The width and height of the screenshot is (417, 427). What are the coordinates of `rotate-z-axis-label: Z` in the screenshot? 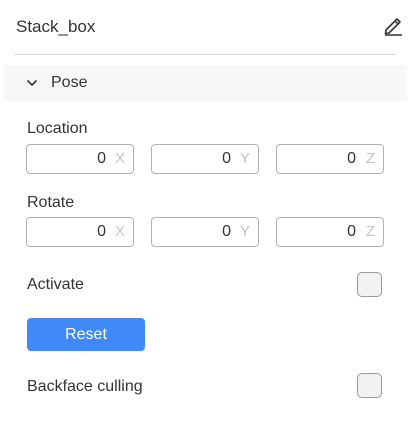 It's located at (370, 231).